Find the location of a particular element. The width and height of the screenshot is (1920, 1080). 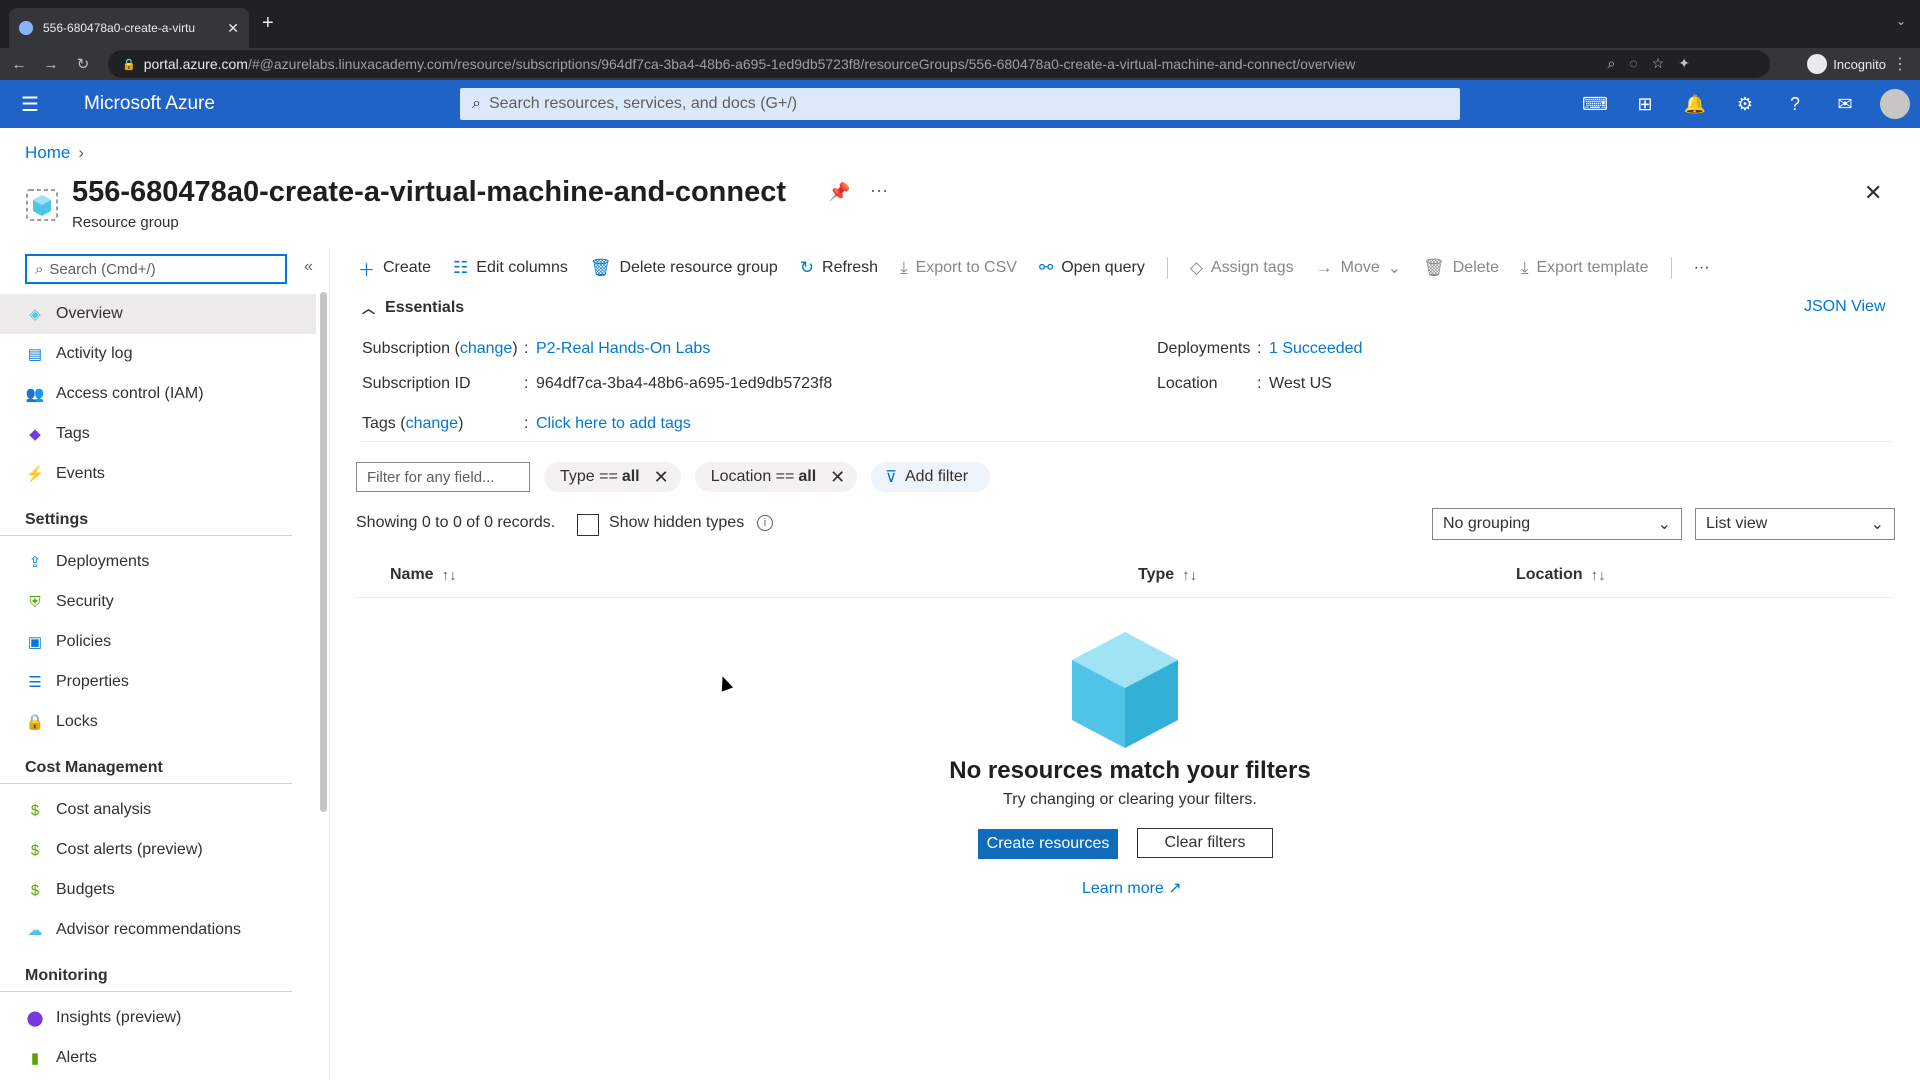

browser-tab: 556-680478a0-create-a-virtu ✕ is located at coordinates (129, 28).